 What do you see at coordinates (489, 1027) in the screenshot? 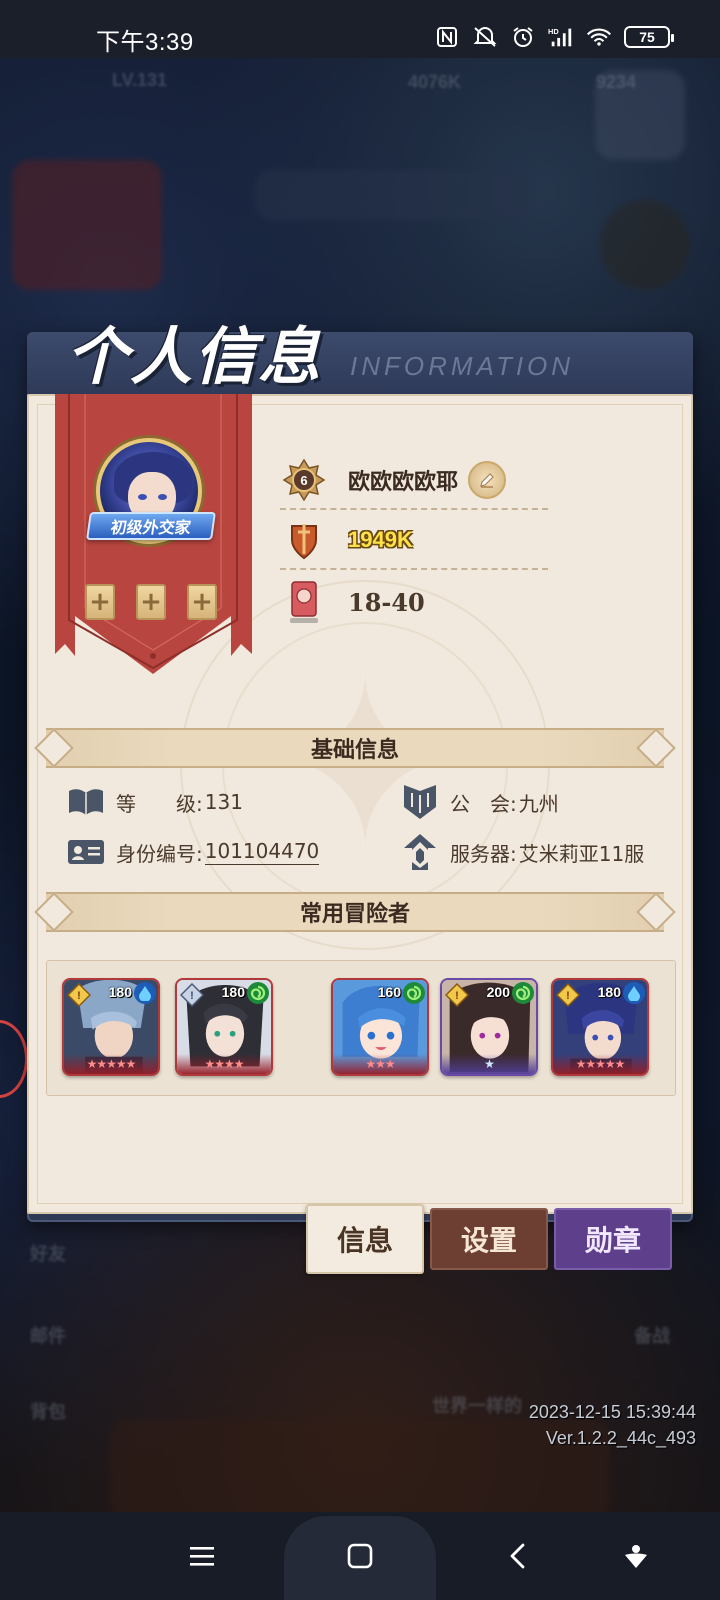
I see `hero-card: ! 200 ★` at bounding box center [489, 1027].